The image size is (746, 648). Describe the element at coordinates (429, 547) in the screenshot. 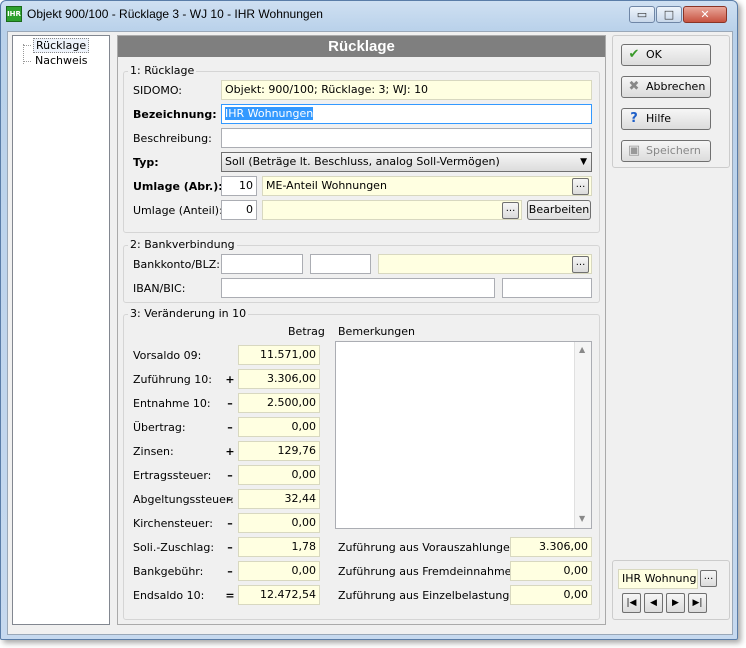

I see `zufuehrung-label: Zuführung aus Vorauszahlungen:` at that location.